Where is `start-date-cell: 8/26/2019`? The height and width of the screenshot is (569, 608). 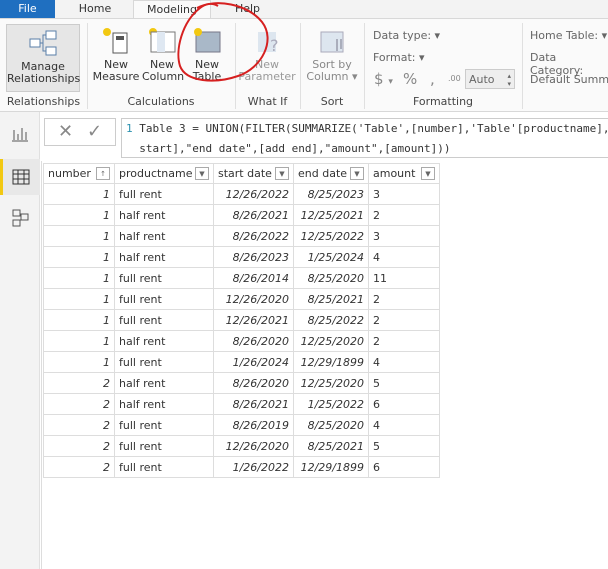
start-date-cell: 8/26/2019 is located at coordinates (253, 425).